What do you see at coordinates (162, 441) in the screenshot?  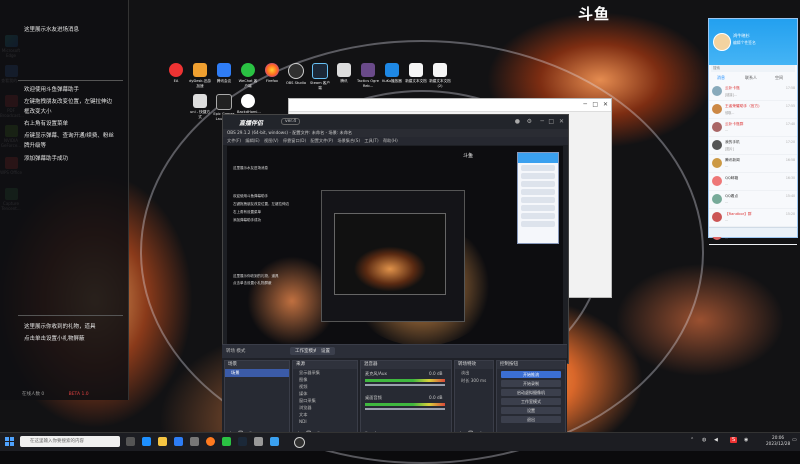 I see `file-explorer-icon` at bounding box center [162, 441].